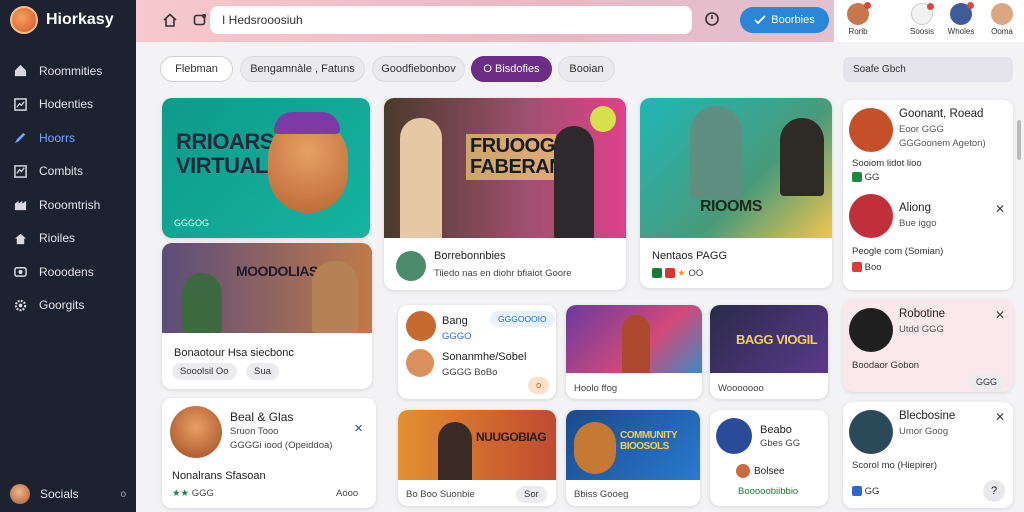  Describe the element at coordinates (440, 494) in the screenshot. I see `card-meta: Bo Boo Suonbie` at that location.